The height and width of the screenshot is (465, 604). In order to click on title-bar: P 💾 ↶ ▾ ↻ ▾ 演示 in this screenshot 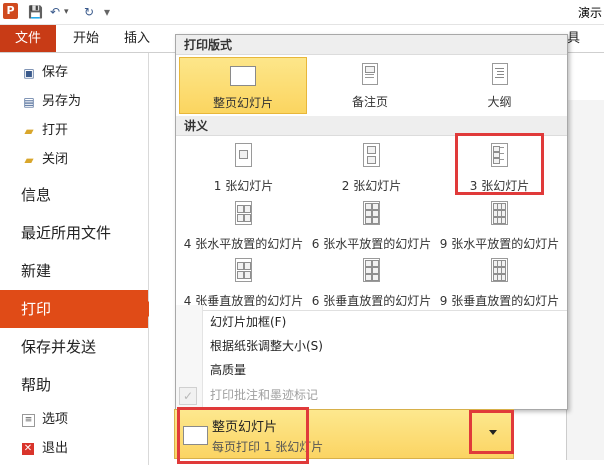, I will do `click(302, 12)`.